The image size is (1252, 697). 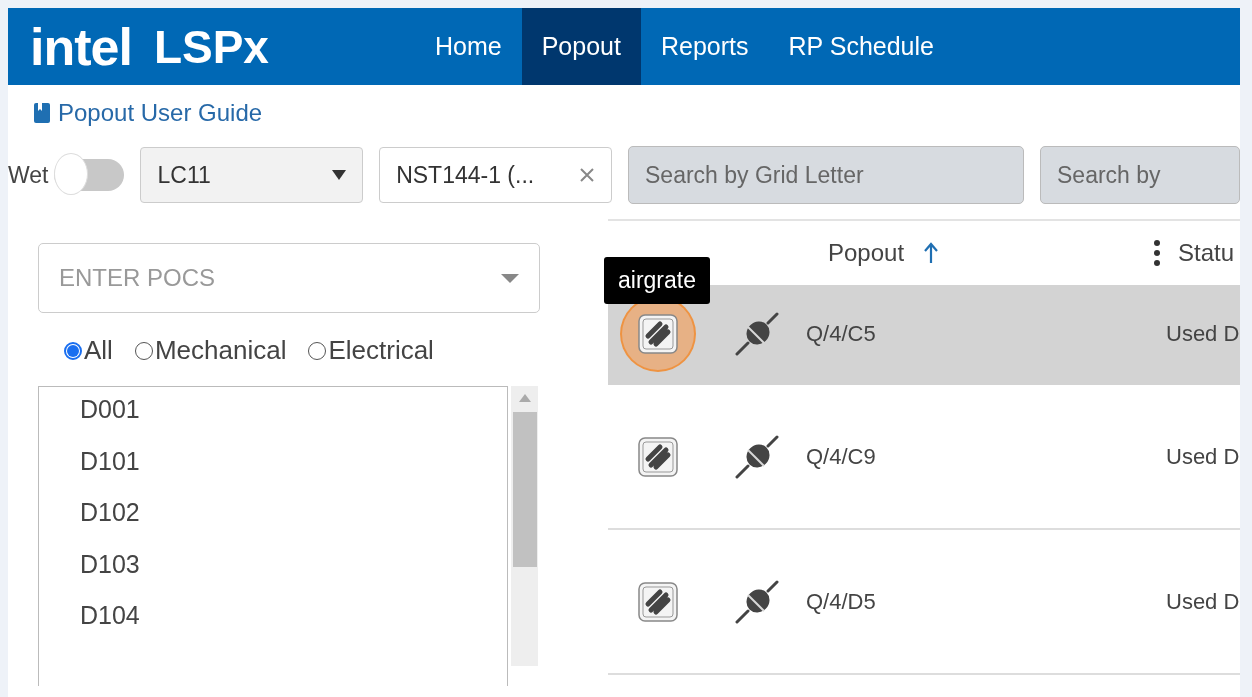 I want to click on sort-arrow-icon, so click(x=931, y=253).